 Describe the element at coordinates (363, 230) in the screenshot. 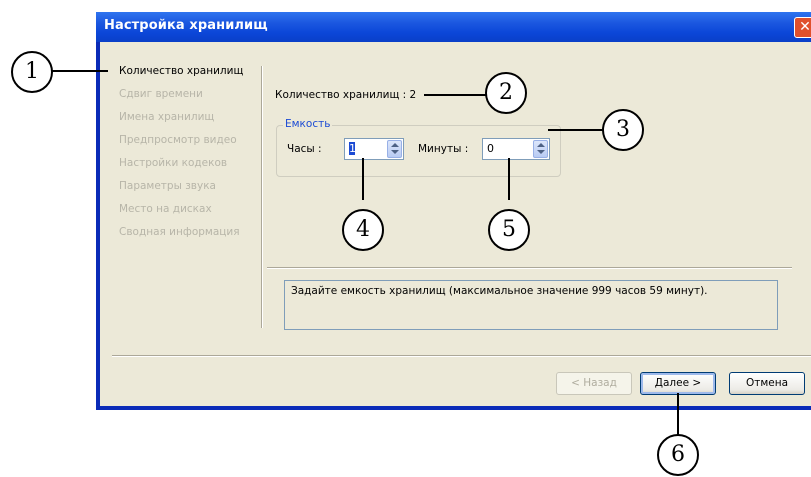

I see `callout-4: 4` at that location.